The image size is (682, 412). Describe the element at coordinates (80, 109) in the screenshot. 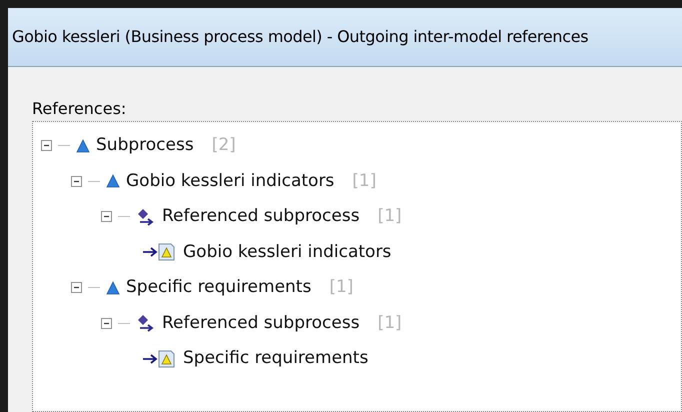

I see `references-label: References:` at that location.